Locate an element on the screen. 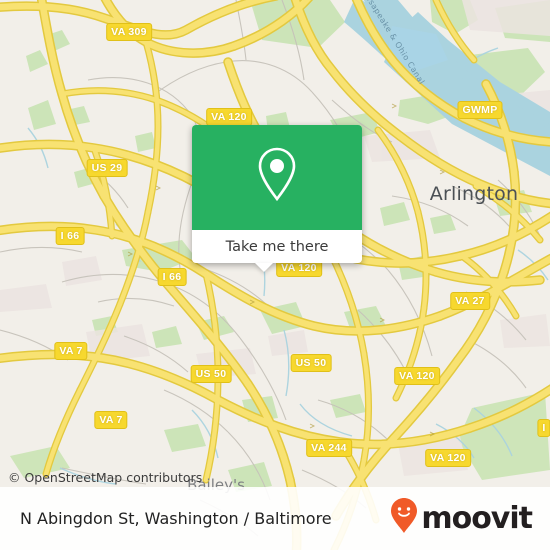 Image resolution: width=550 pixels, height=550 pixels. location-title: N Abingdon St, Washington / Baltimore is located at coordinates (176, 518).